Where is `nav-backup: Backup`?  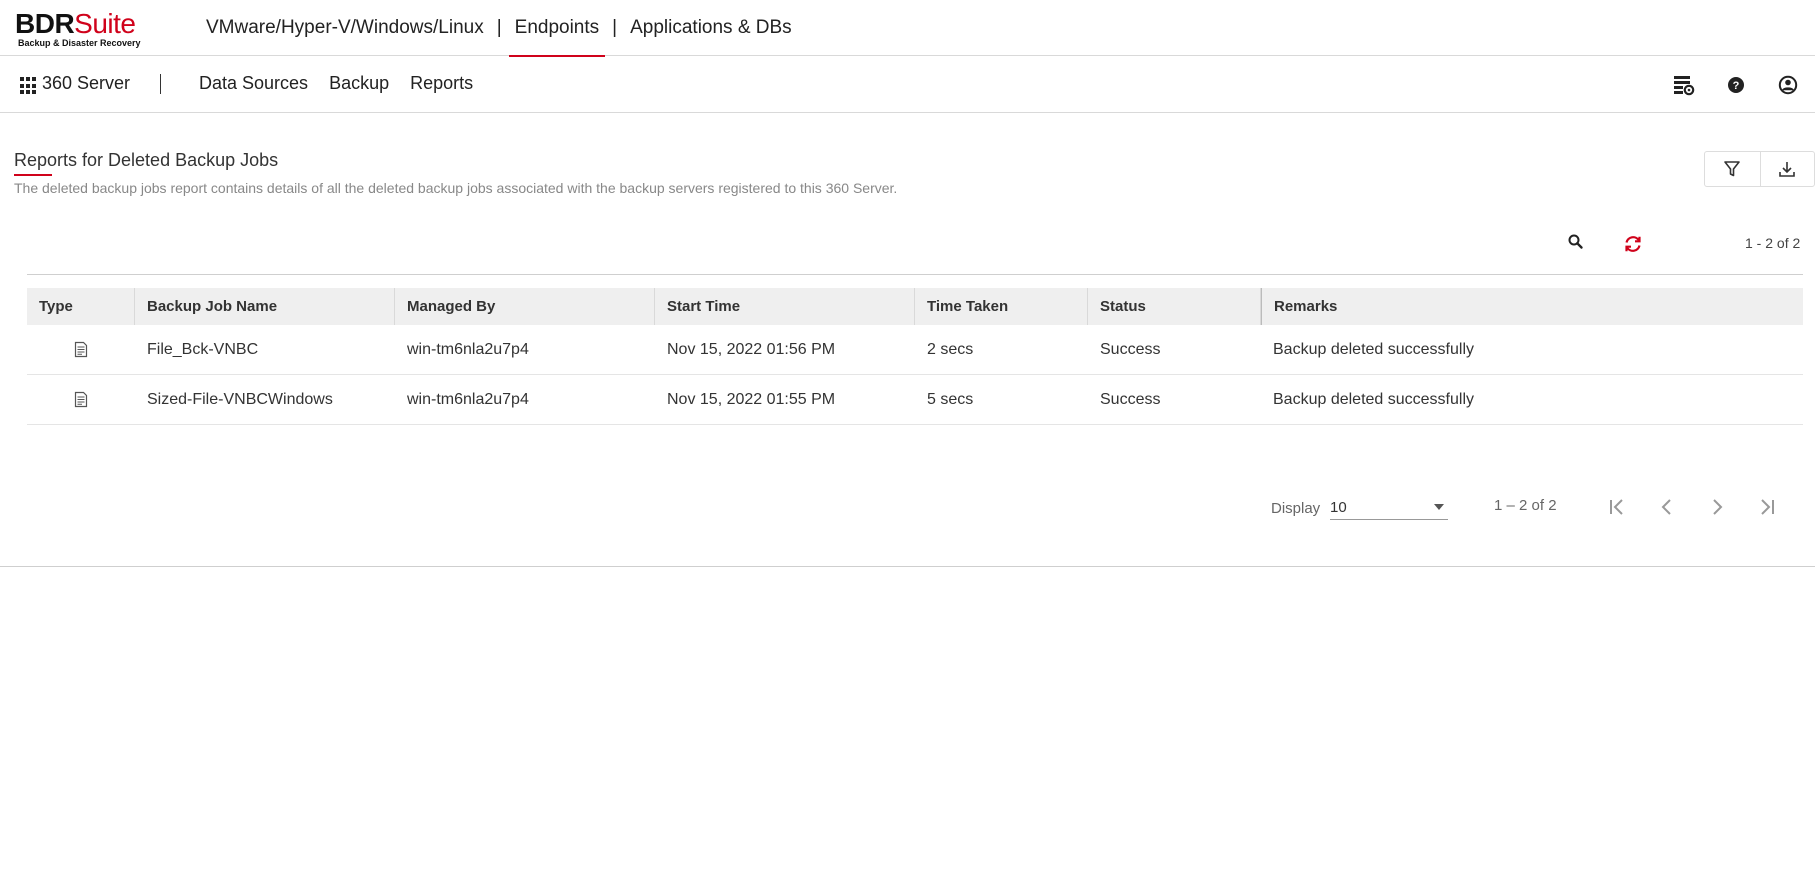 nav-backup: Backup is located at coordinates (359, 83).